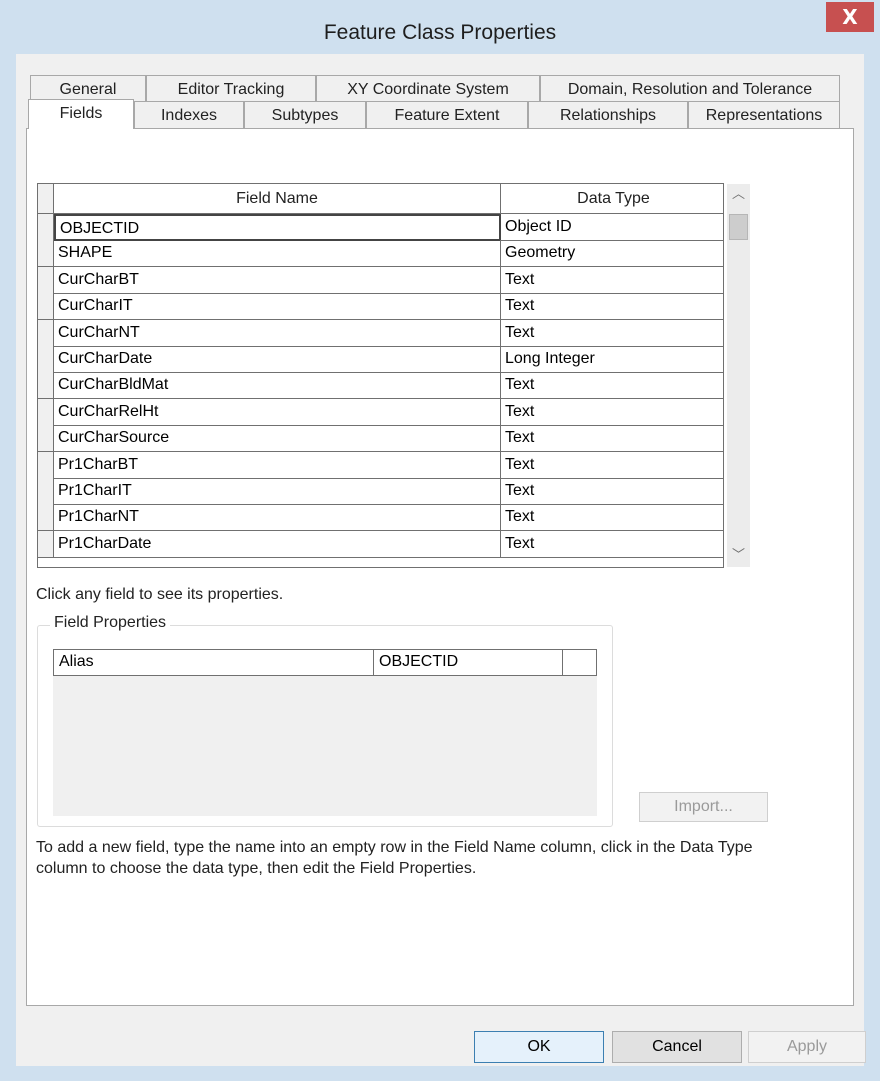 The height and width of the screenshot is (1081, 880). I want to click on field-hint-text: Click any field to see its properties., so click(160, 594).